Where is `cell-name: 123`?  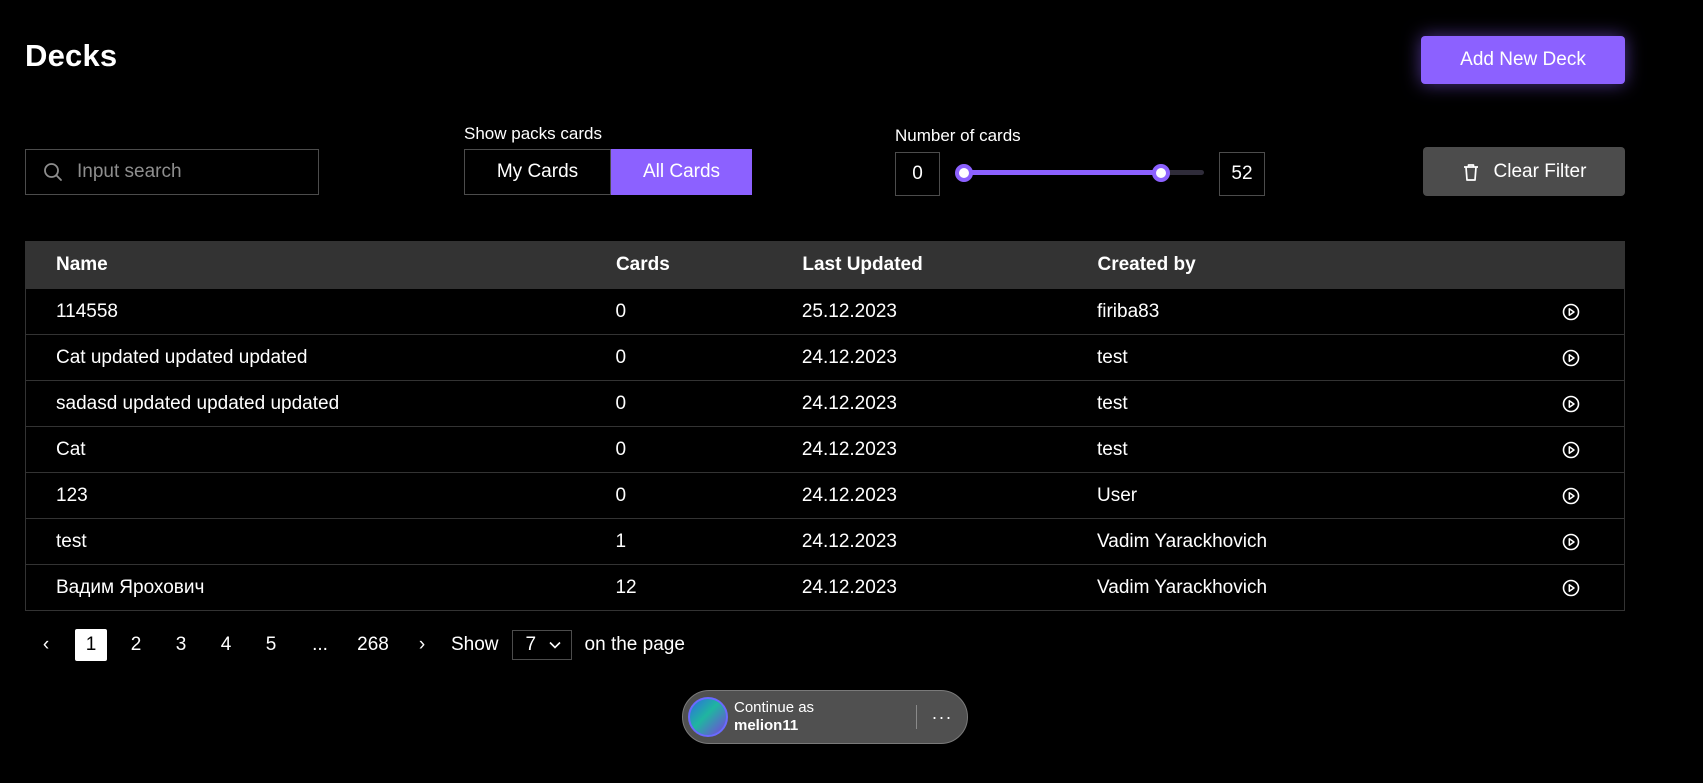 cell-name: 123 is located at coordinates (320, 495).